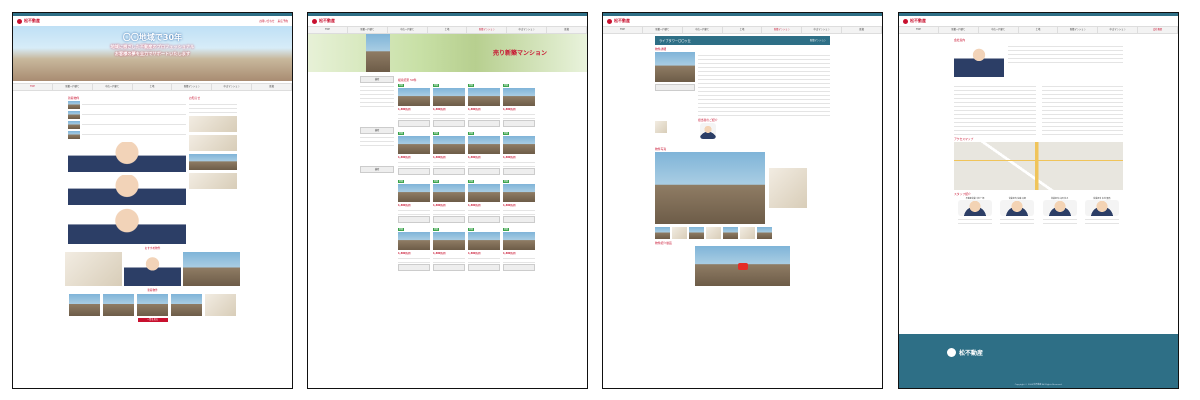  What do you see at coordinates (127, 157) in the screenshot?
I see `staff-banner-image` at bounding box center [127, 157].